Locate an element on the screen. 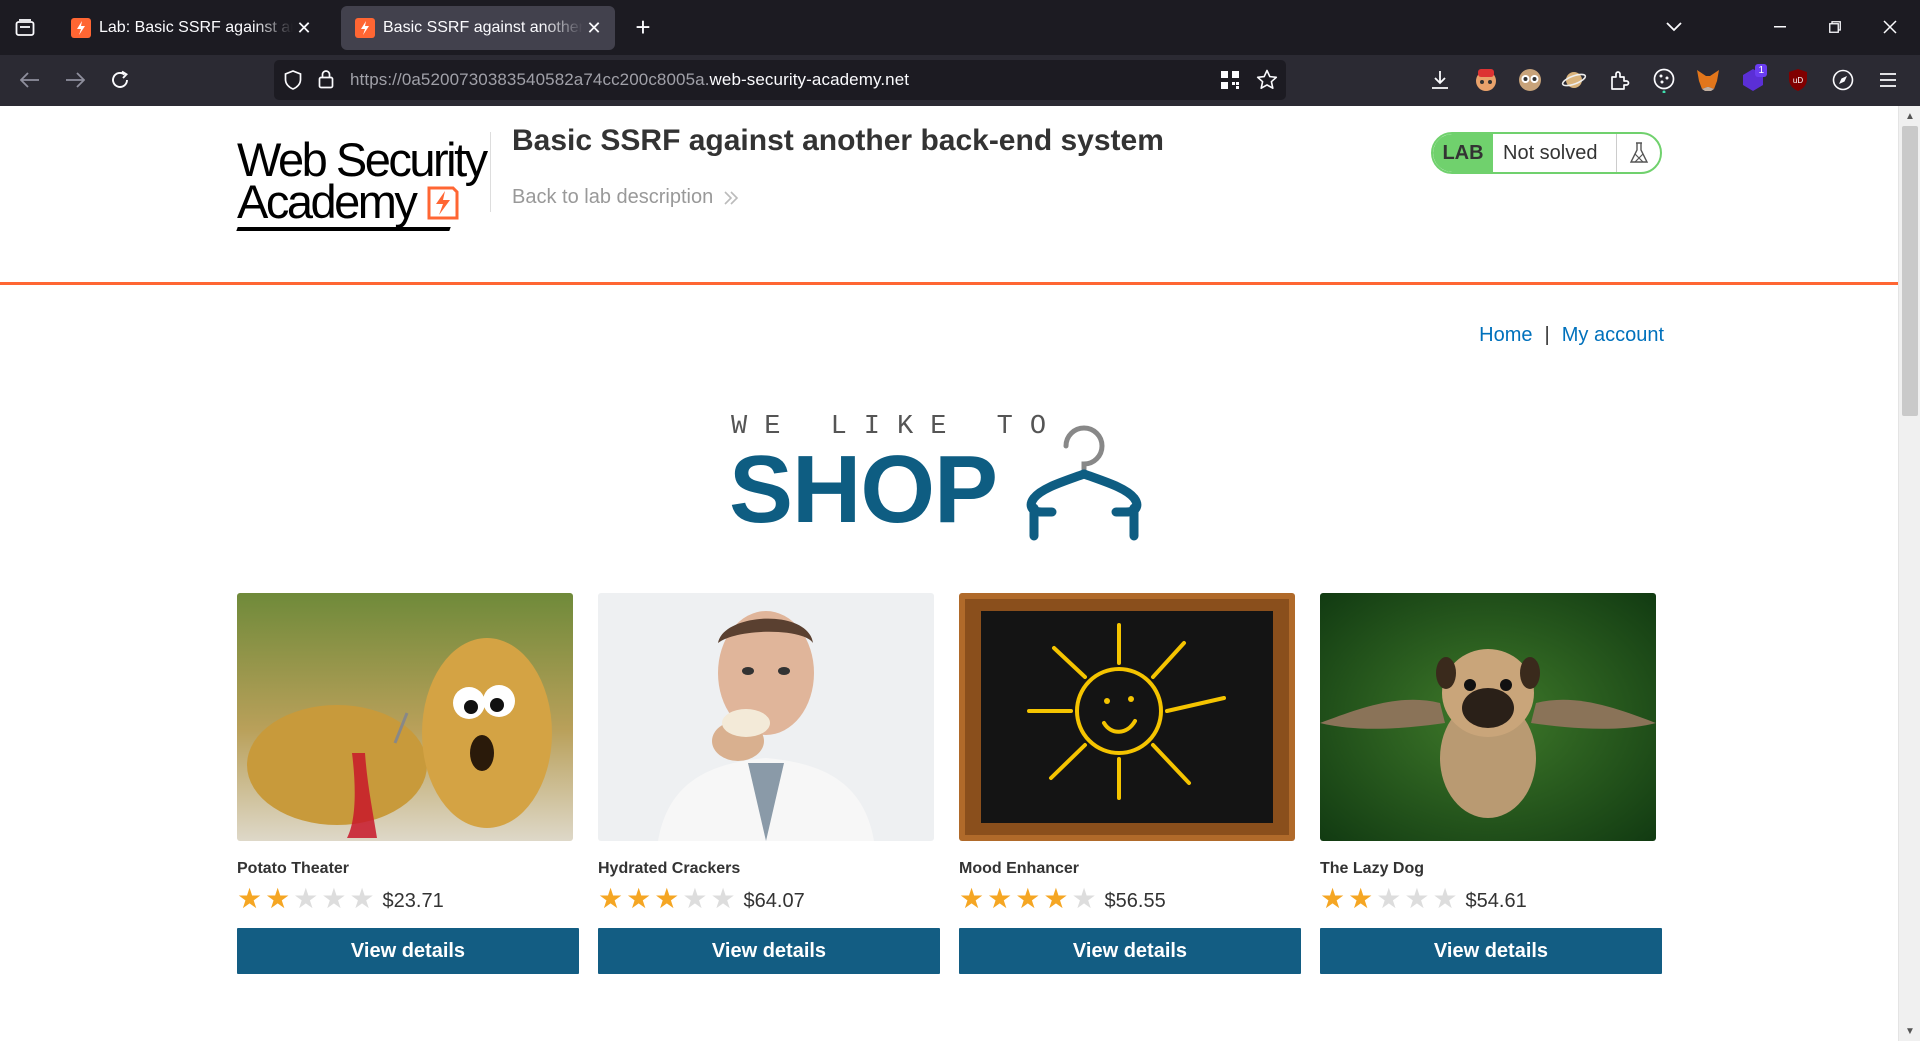 This screenshot has width=1920, height=1041. product-price: $64.07 is located at coordinates (774, 900).